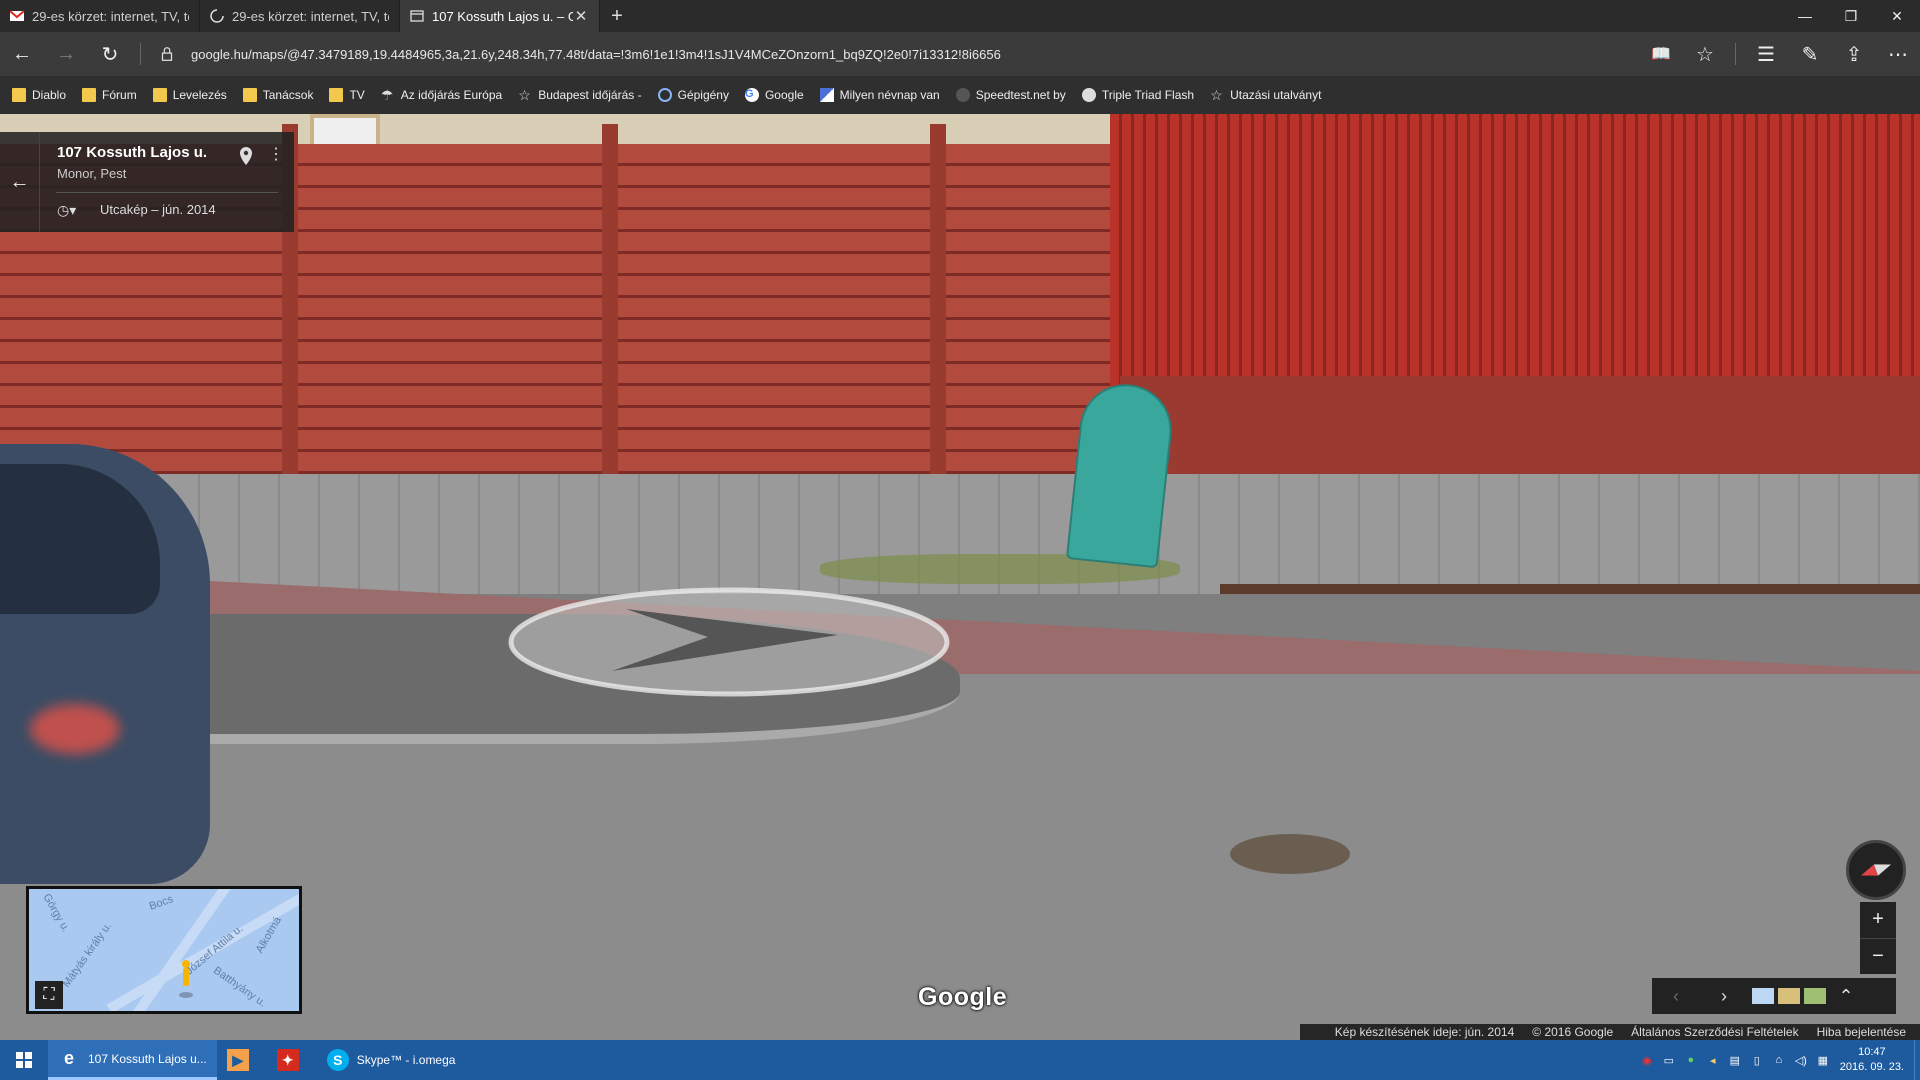  I want to click on terrain-thumbnail, so click(1815, 996).